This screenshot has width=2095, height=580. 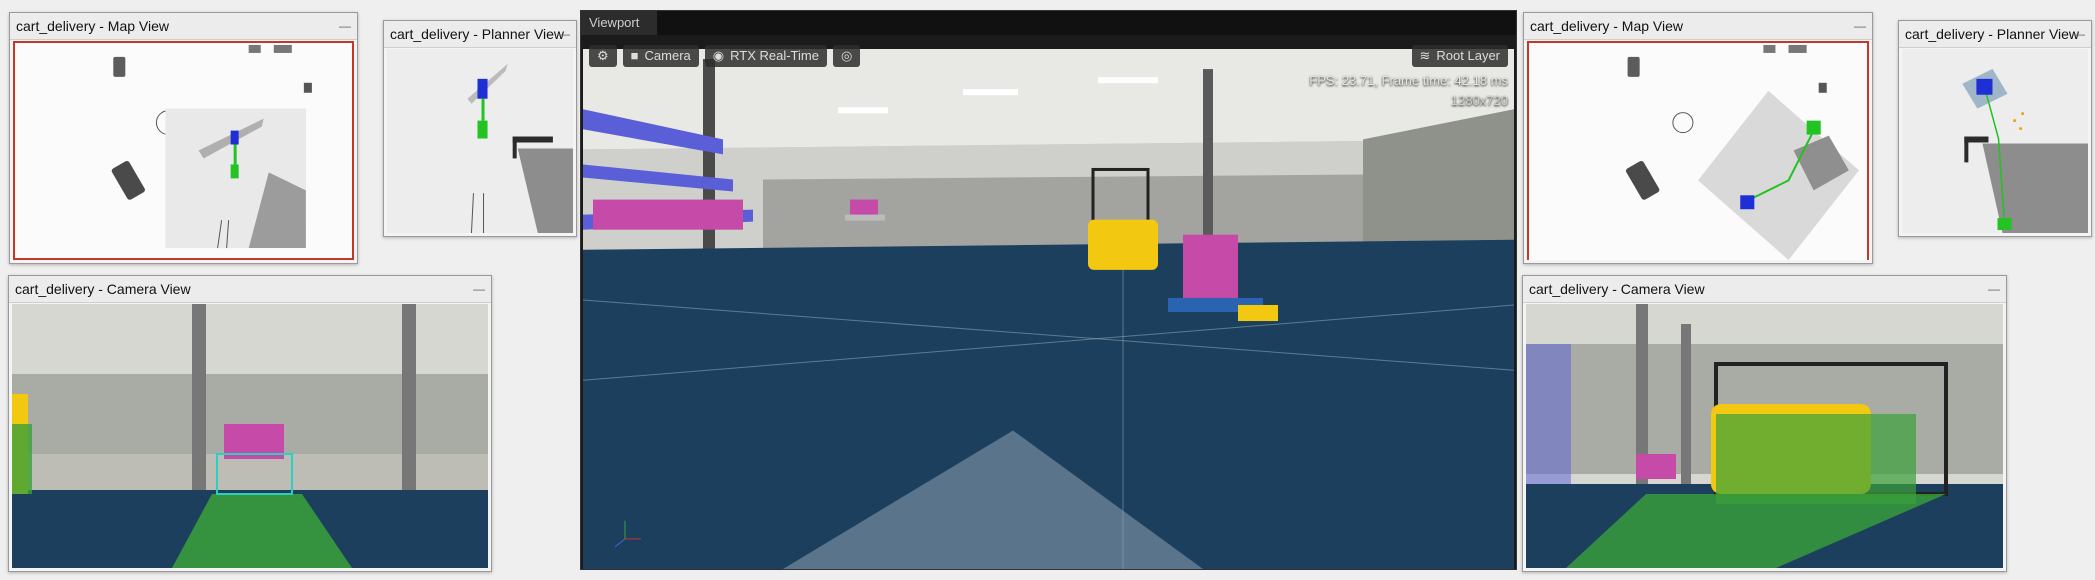 I want to click on camera-icon: ■, so click(x=634, y=55).